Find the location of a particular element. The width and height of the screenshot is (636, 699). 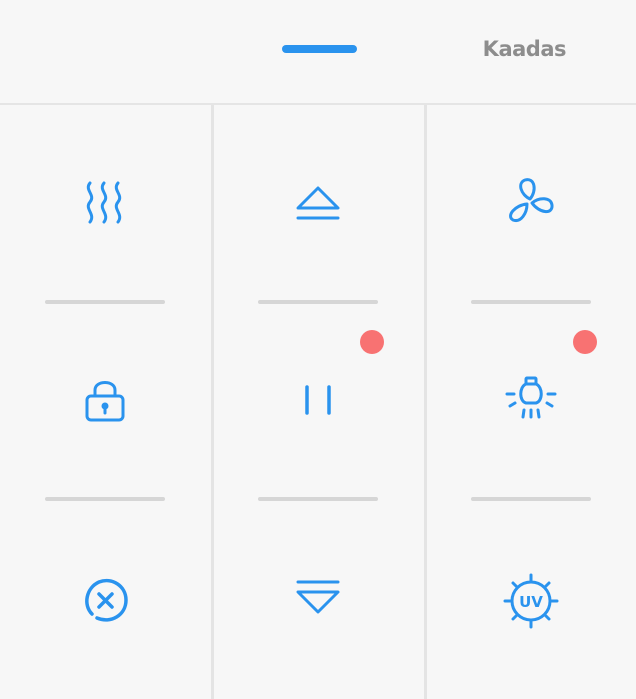

open-button is located at coordinates (318, 203).